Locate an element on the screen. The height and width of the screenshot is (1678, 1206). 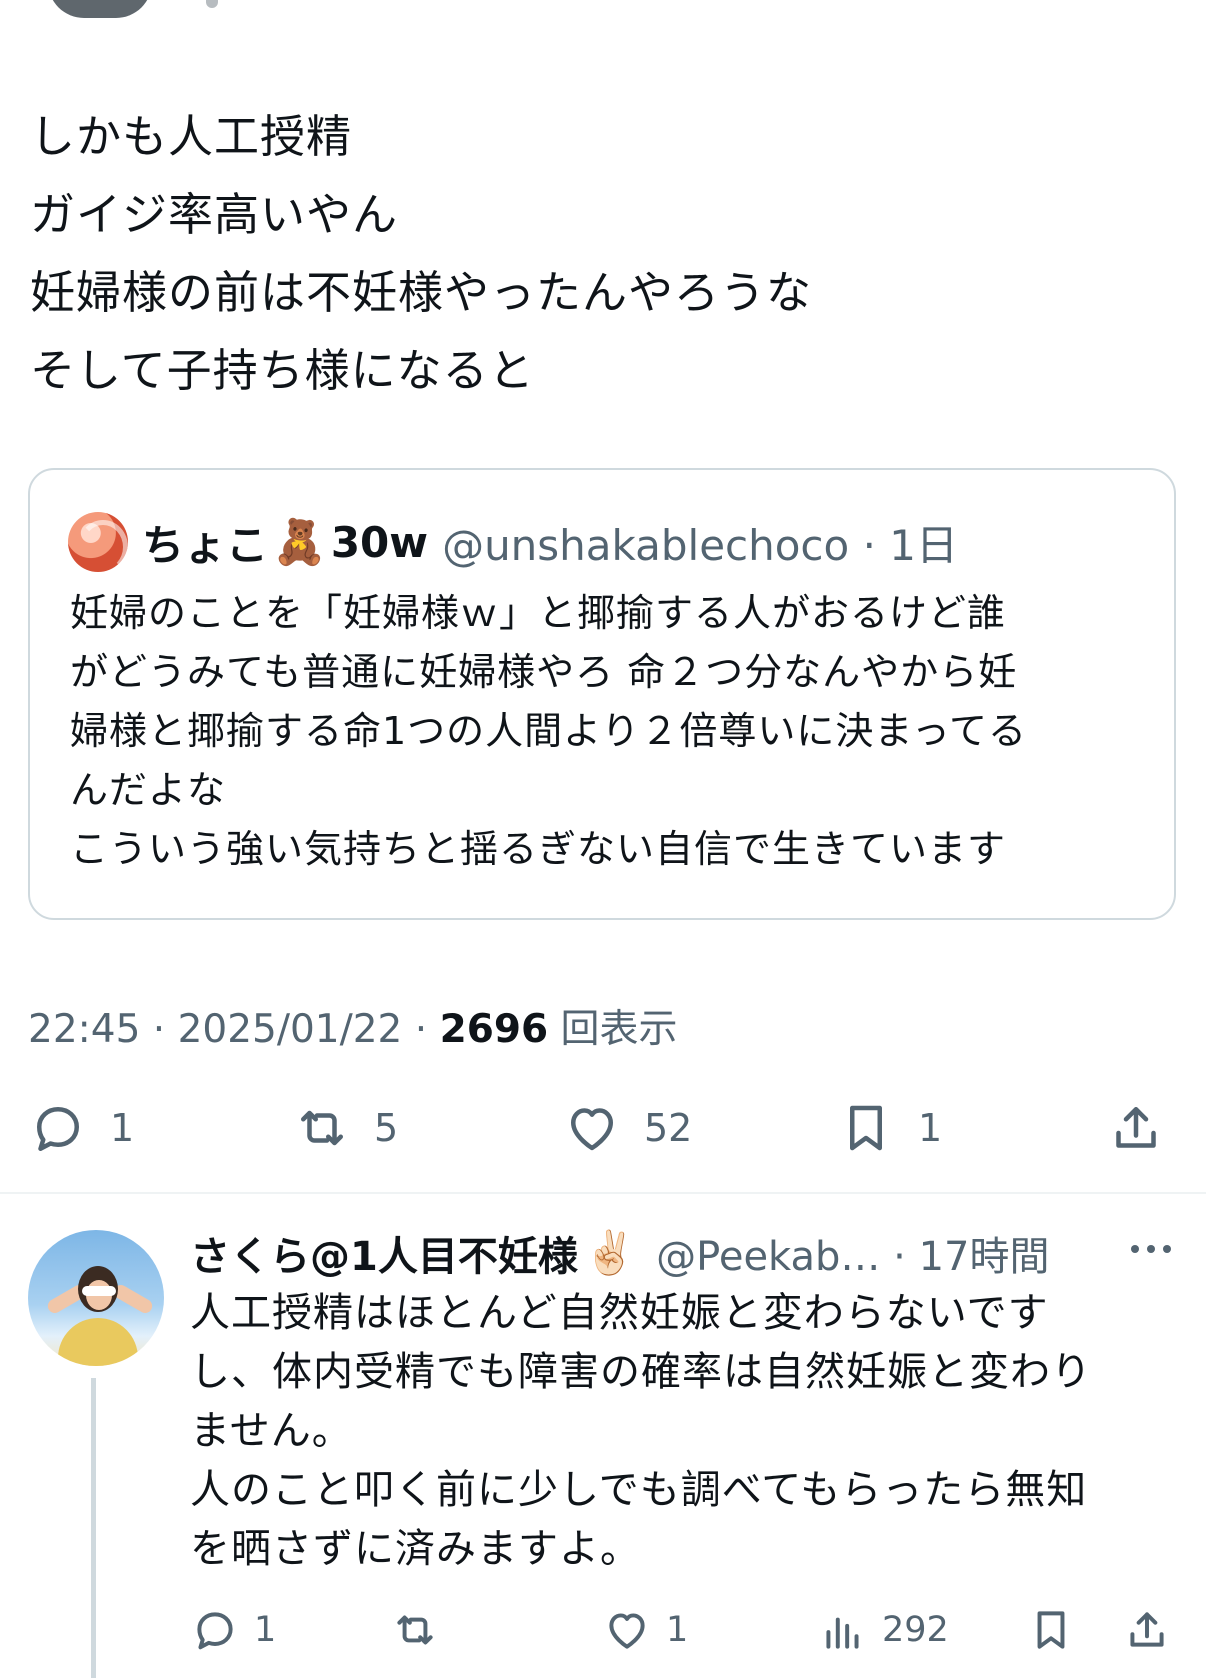
tweet-action-bar: 1 5 52 1 is located at coordinates (602, 1128).